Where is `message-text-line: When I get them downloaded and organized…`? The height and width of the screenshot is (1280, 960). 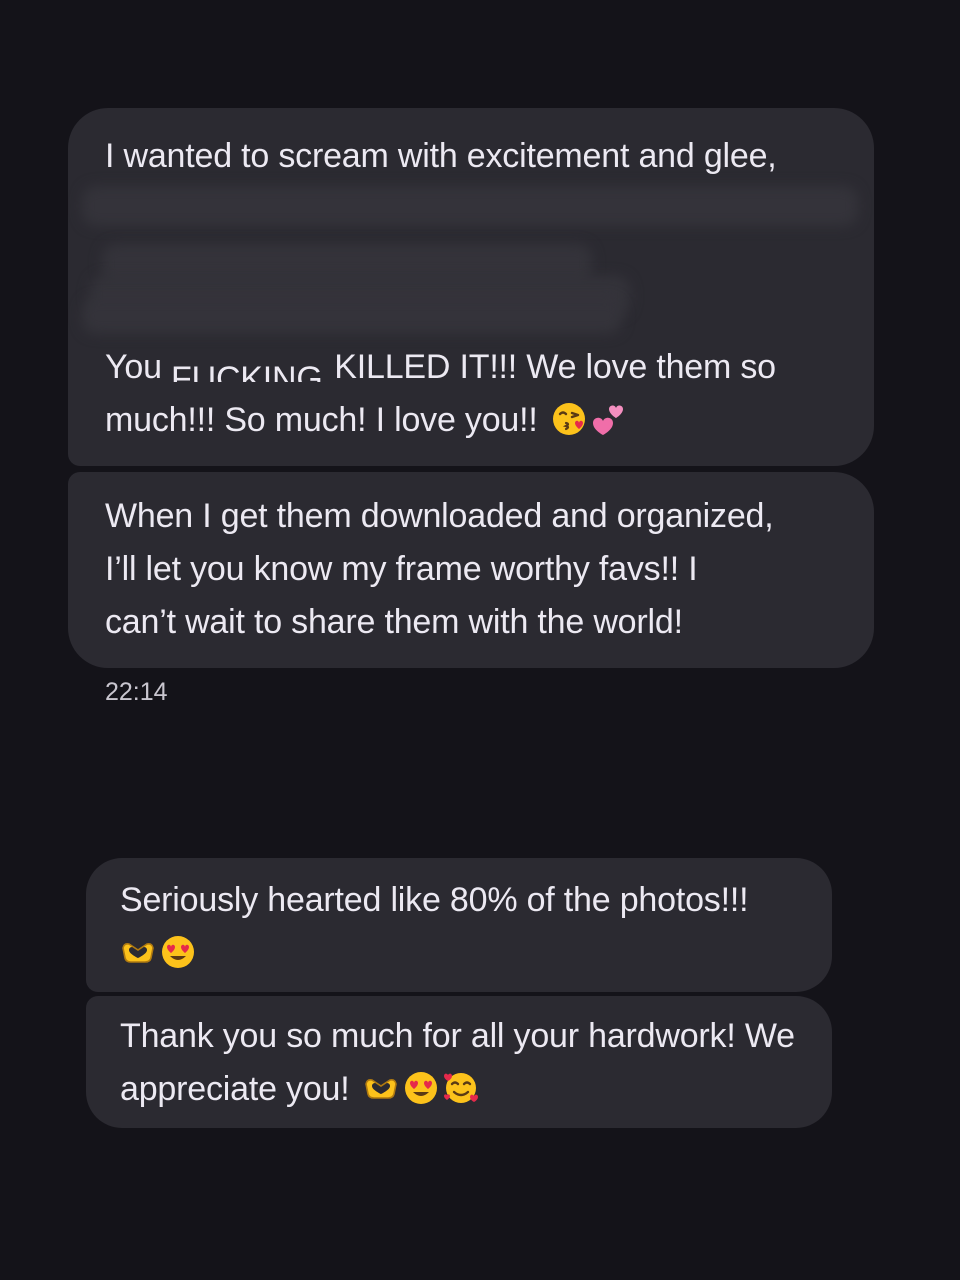 message-text-line: When I get them downloaded and organized… is located at coordinates (439, 516).